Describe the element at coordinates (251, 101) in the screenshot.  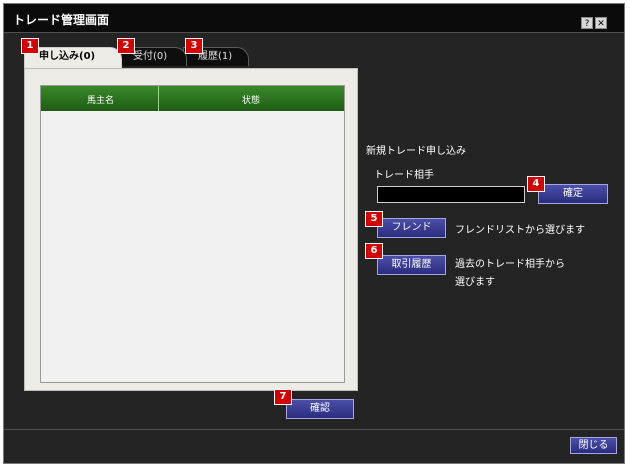
I see `column-header-status: 状態` at that location.